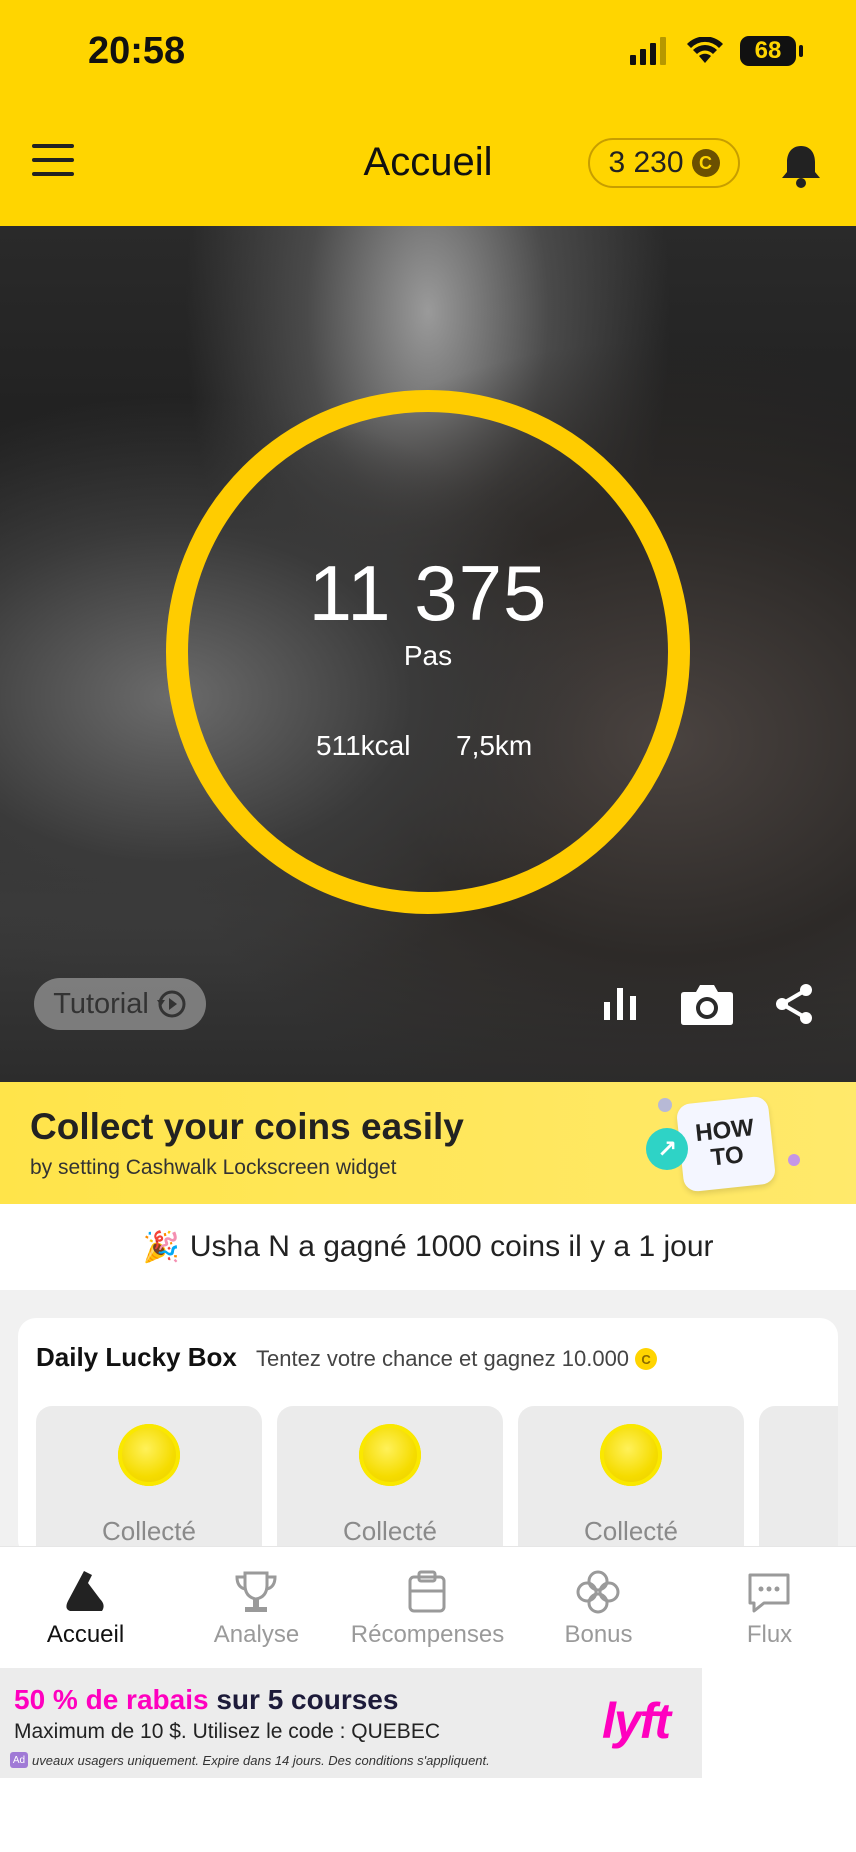  I want to click on nav-label: Accueil, so click(85, 1634).